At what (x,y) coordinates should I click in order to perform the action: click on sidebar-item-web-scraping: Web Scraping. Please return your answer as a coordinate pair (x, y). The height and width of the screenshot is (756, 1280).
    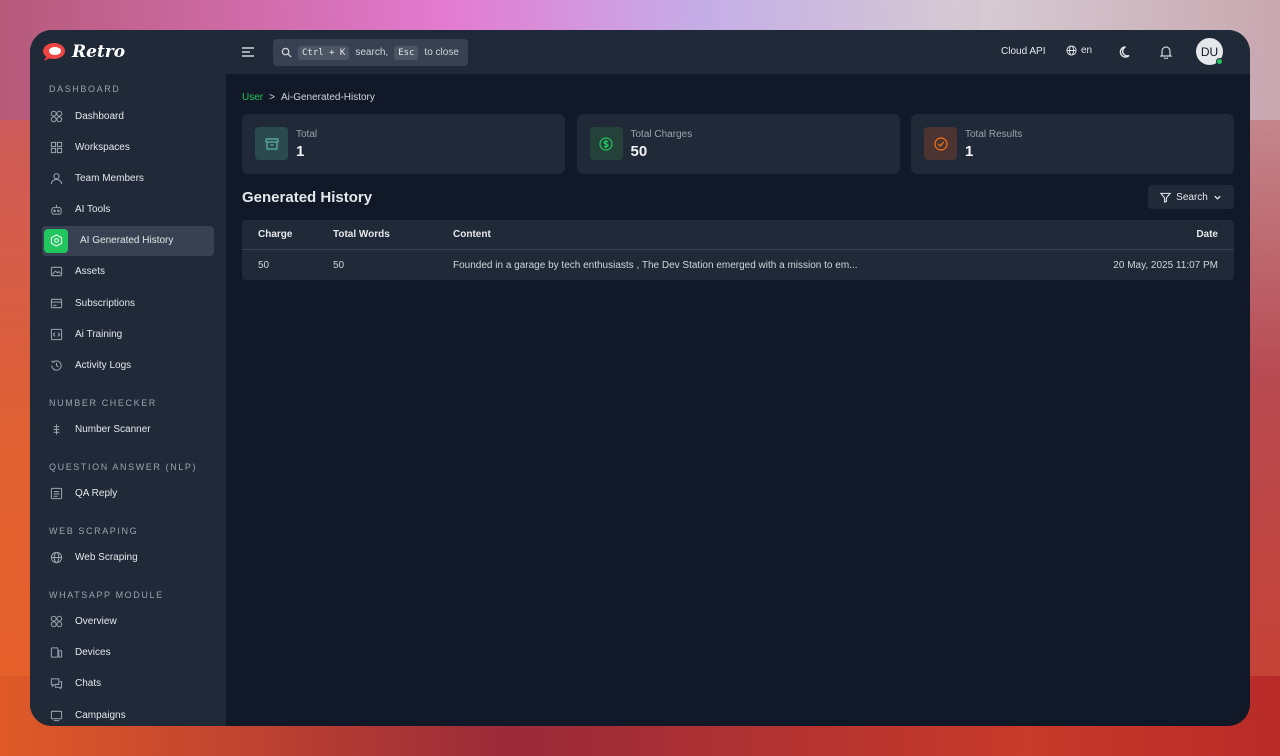
    Looking at the image, I should click on (128, 558).